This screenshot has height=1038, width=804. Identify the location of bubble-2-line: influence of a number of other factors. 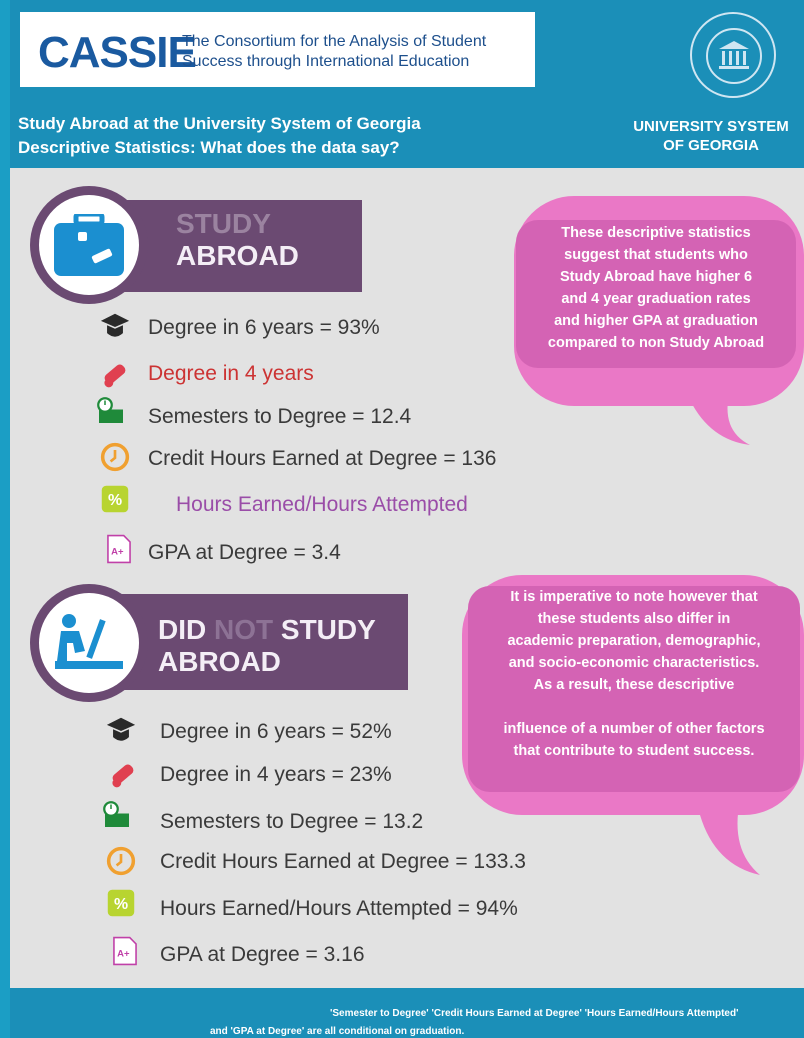
(634, 729).